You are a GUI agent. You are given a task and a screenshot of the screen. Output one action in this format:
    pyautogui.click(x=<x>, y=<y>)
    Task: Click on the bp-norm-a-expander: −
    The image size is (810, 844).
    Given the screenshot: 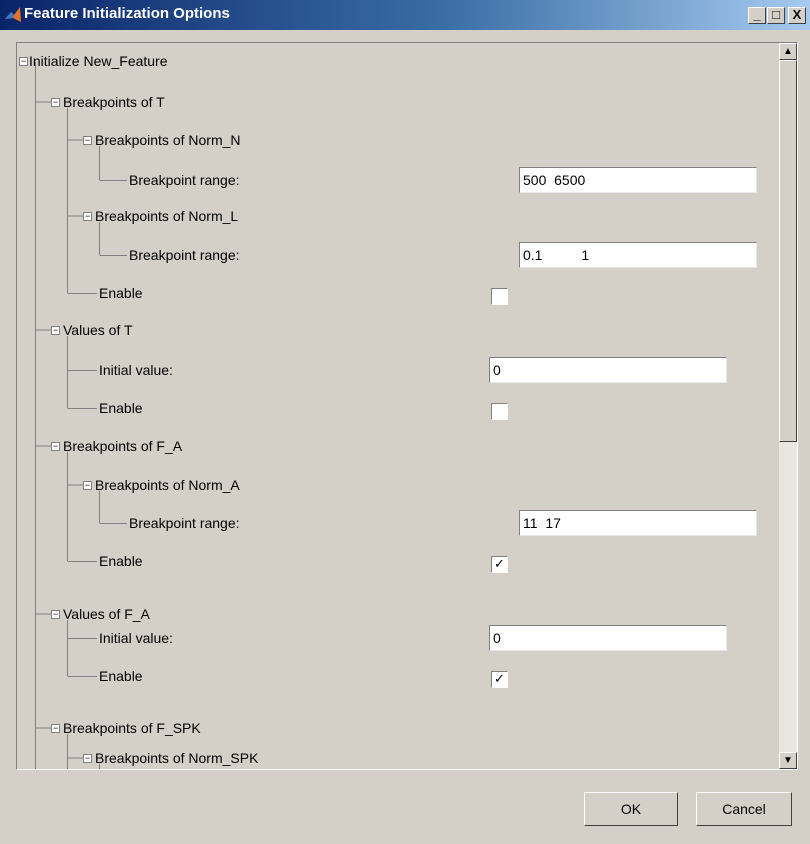 What is the action you would take?
    pyautogui.click(x=87, y=485)
    